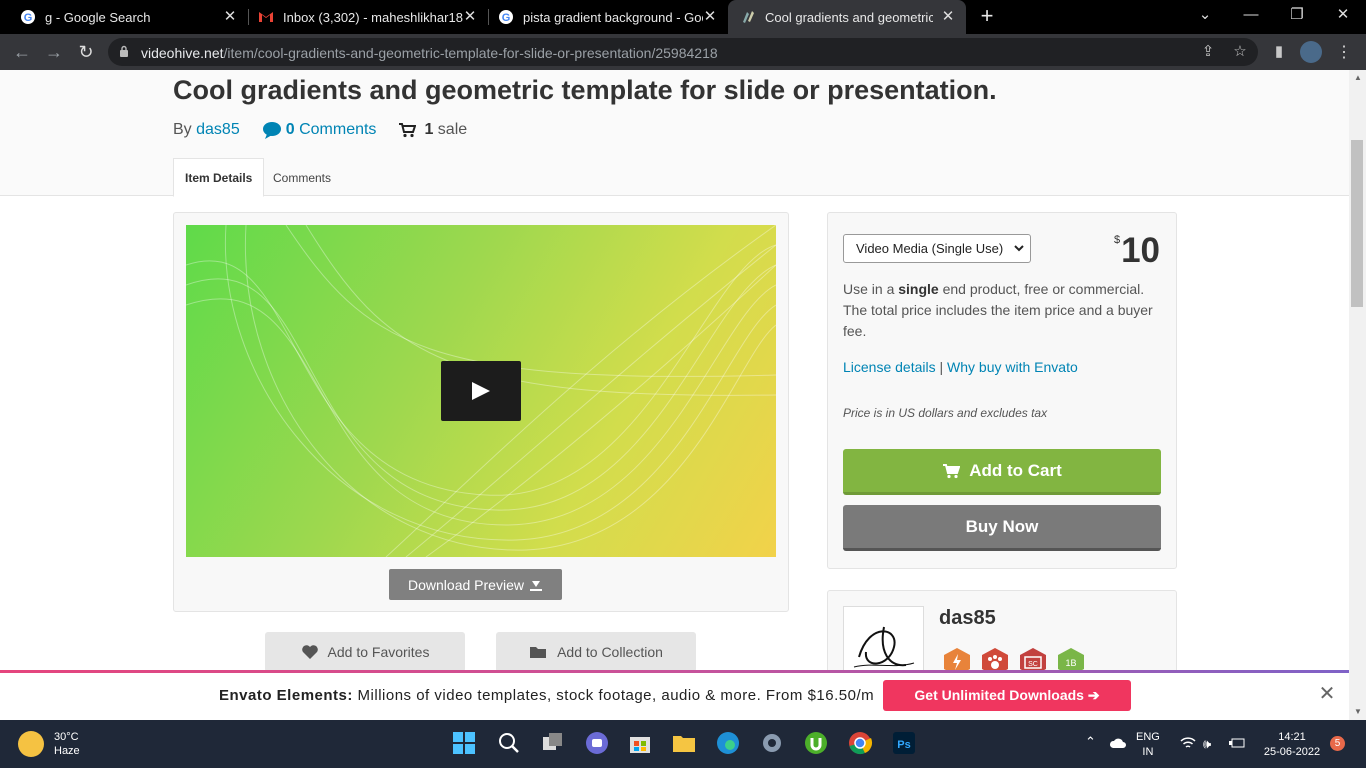 The height and width of the screenshot is (768, 1366). I want to click on share-icon: ⇪, so click(1208, 52).